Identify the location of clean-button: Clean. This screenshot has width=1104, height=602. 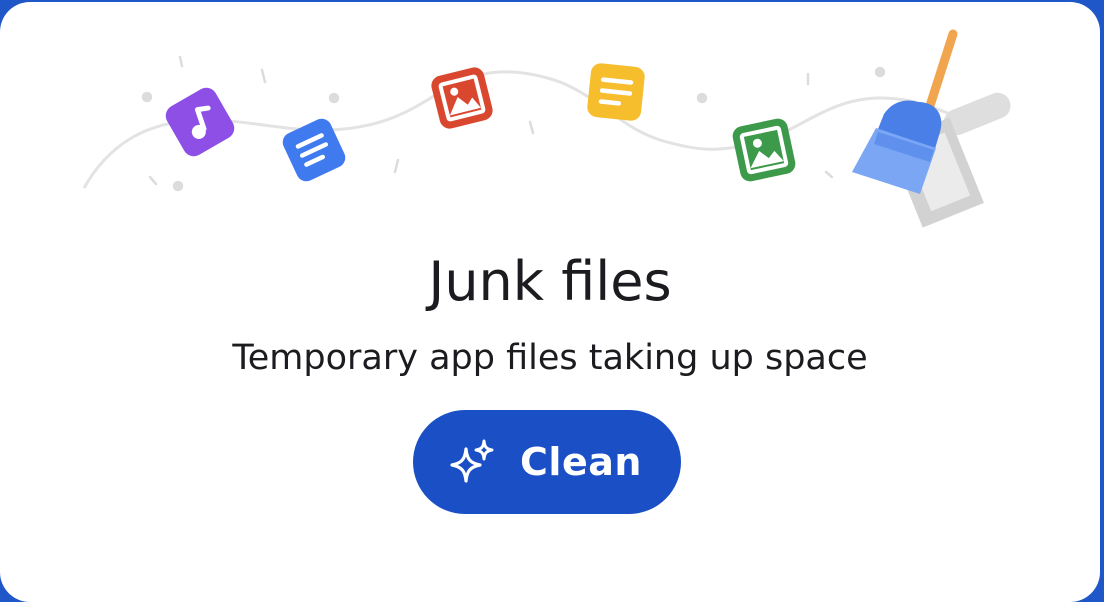
(547, 462).